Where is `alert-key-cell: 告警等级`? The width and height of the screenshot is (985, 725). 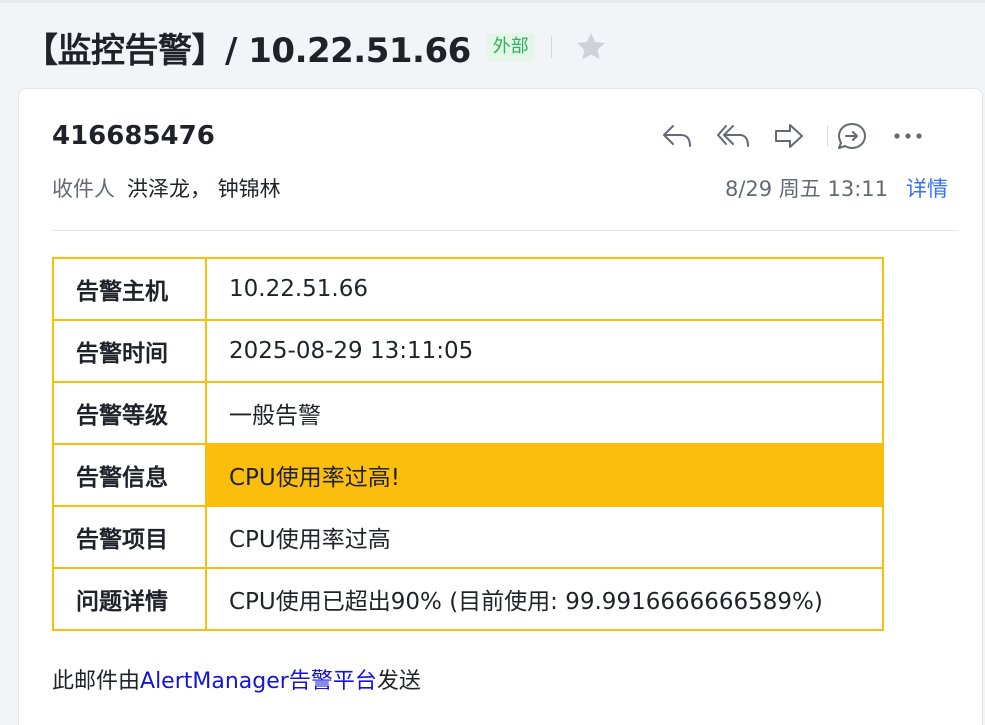 alert-key-cell: 告警等级 is located at coordinates (129, 413).